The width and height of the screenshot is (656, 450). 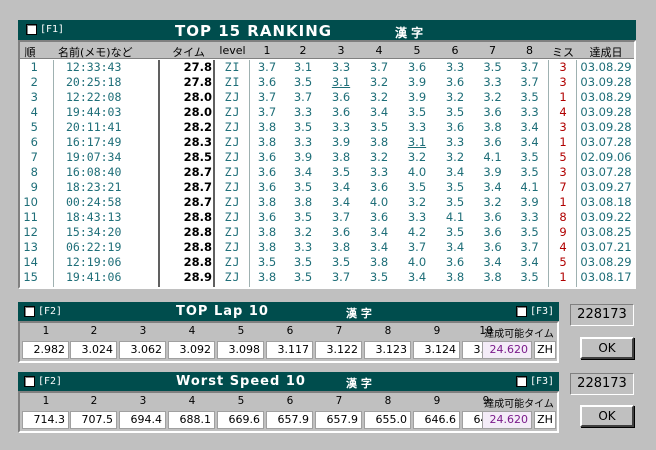 I want to click on worst-value-3: 688.1, so click(x=191, y=420).